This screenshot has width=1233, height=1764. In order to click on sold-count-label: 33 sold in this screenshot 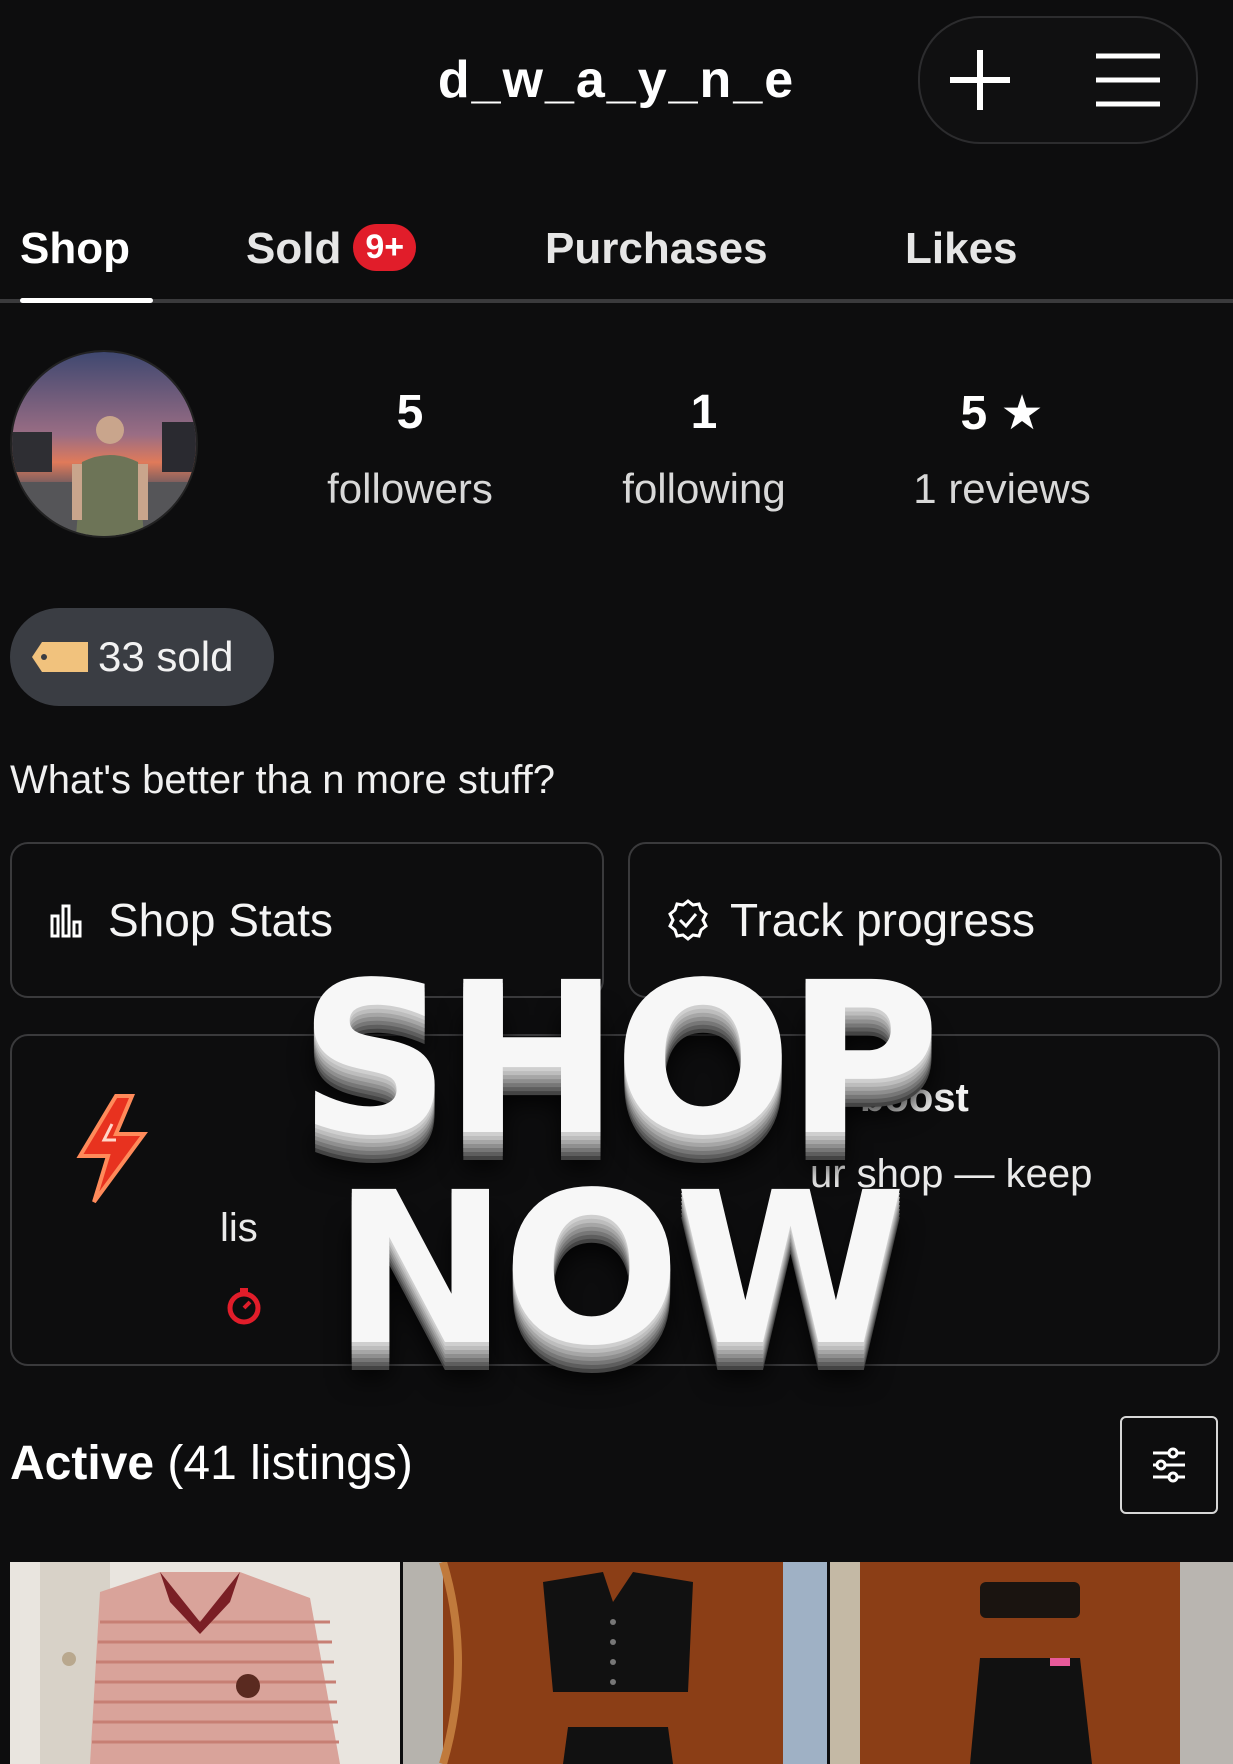, I will do `click(166, 656)`.